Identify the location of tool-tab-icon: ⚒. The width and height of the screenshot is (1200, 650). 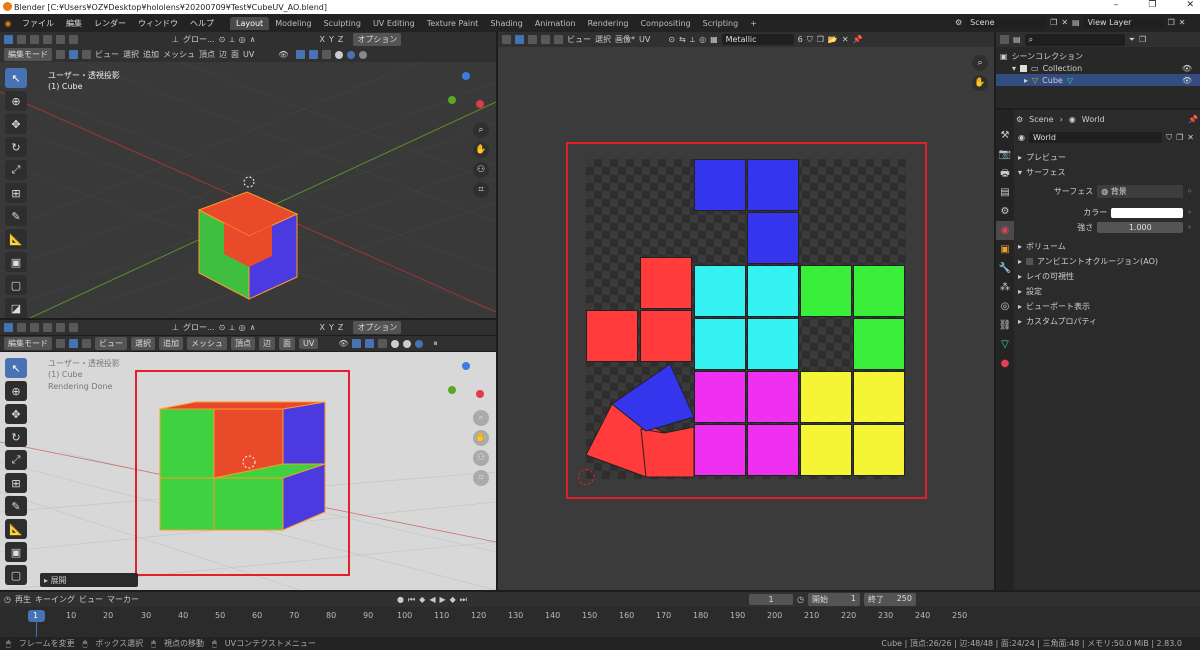
(1005, 135).